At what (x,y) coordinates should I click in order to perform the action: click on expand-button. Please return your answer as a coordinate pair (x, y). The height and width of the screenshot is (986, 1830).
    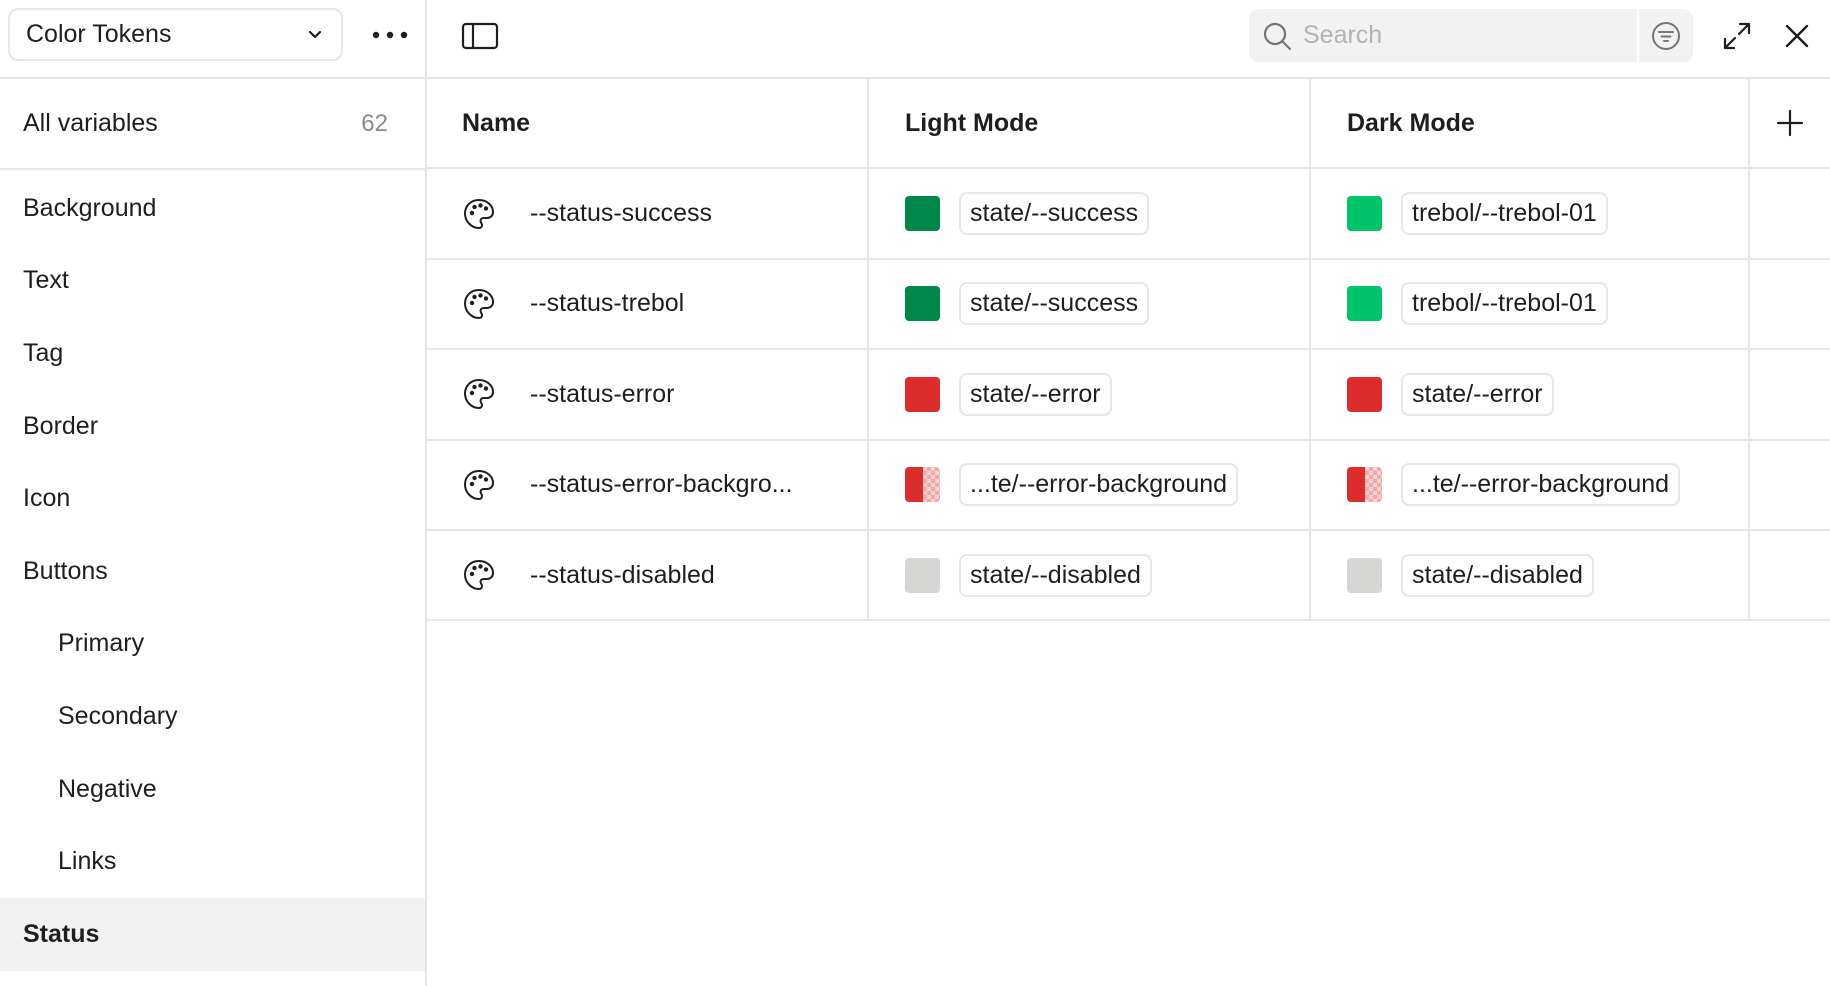
    Looking at the image, I should click on (1737, 36).